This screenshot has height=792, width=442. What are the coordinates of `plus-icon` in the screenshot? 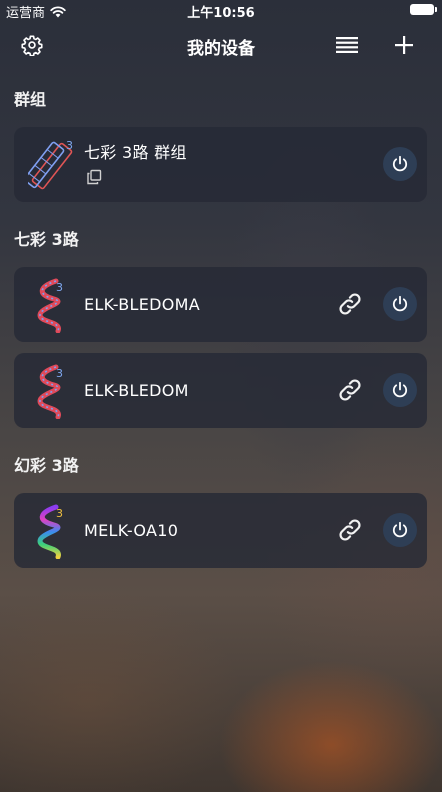 It's located at (404, 45).